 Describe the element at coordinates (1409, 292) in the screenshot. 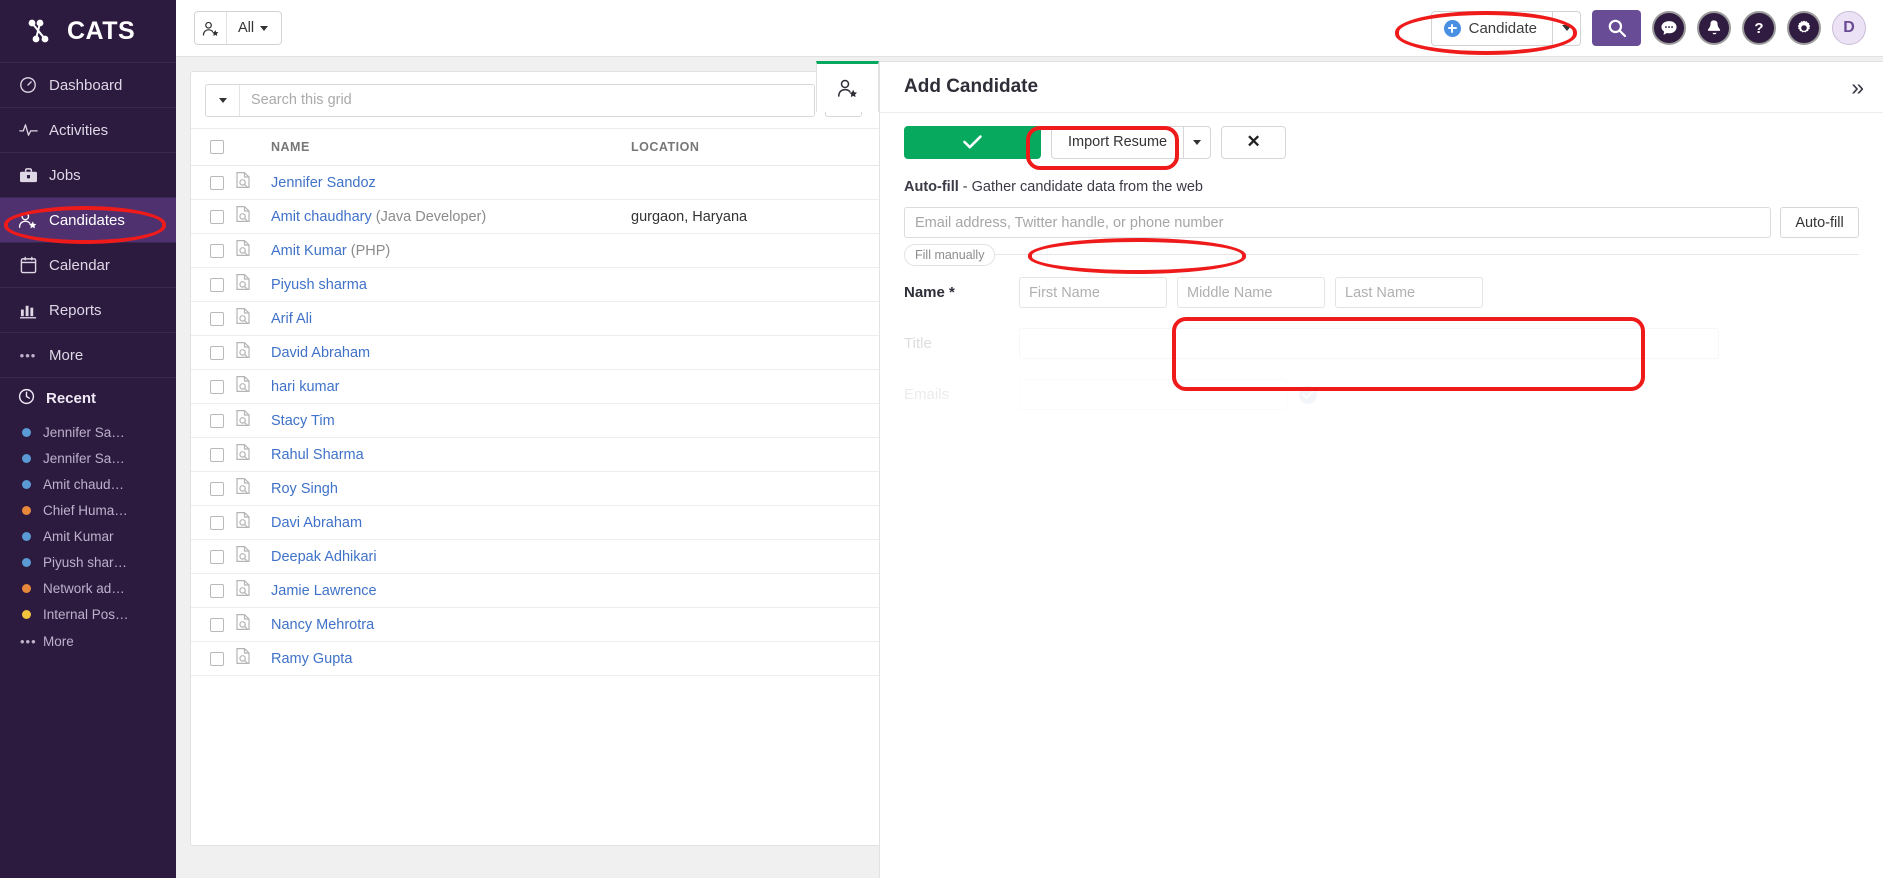

I see `last-name-field` at that location.